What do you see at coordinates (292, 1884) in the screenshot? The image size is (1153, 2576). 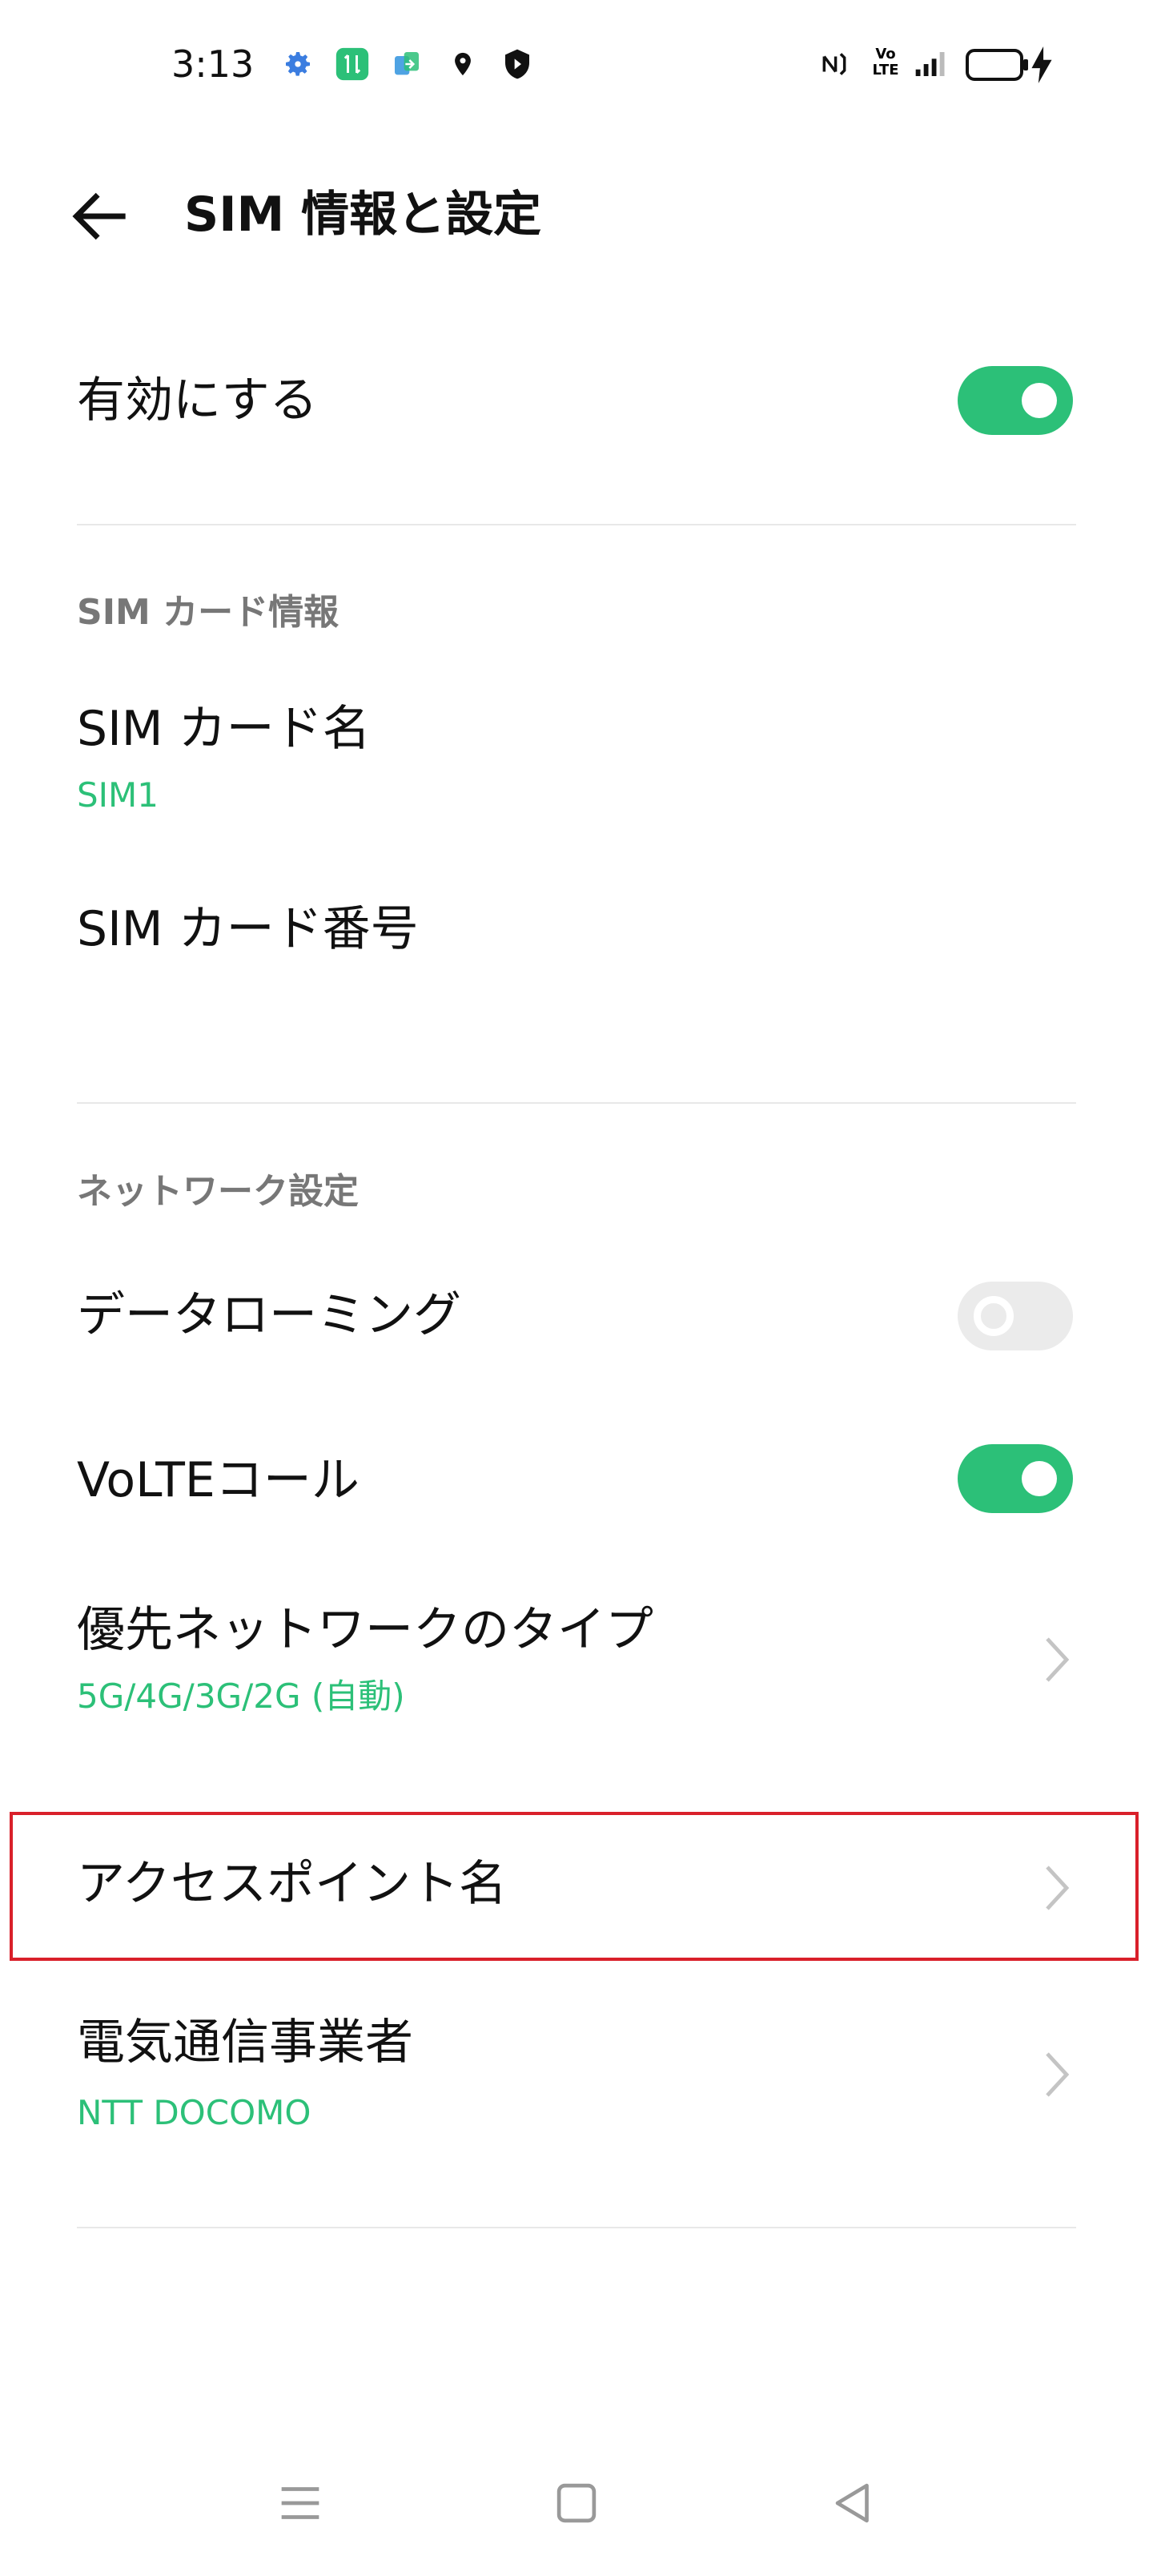 I see `access-point-name-label: アクセスポイント名` at bounding box center [292, 1884].